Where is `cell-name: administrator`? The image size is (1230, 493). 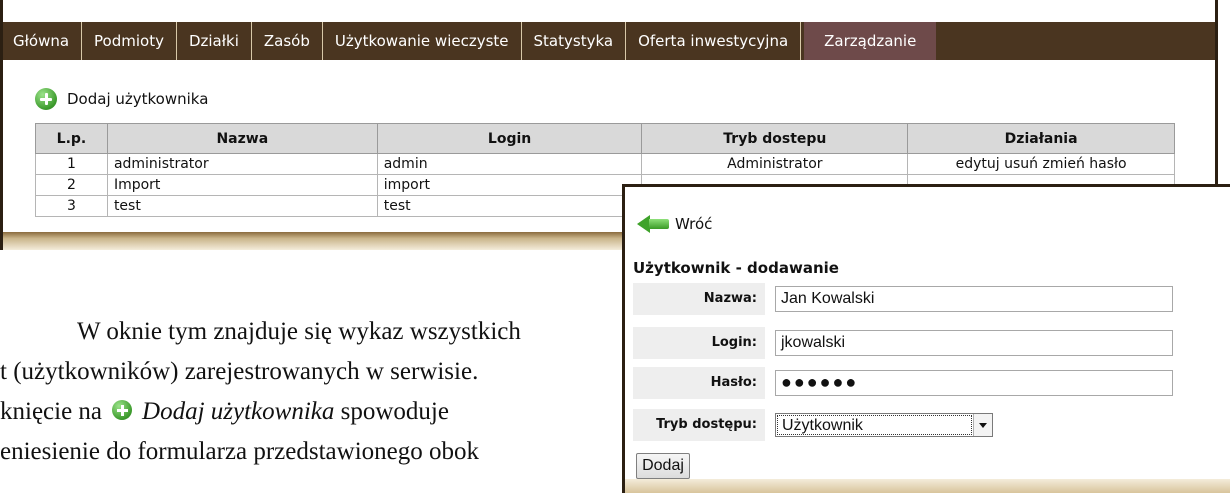
cell-name: administrator is located at coordinates (242, 164).